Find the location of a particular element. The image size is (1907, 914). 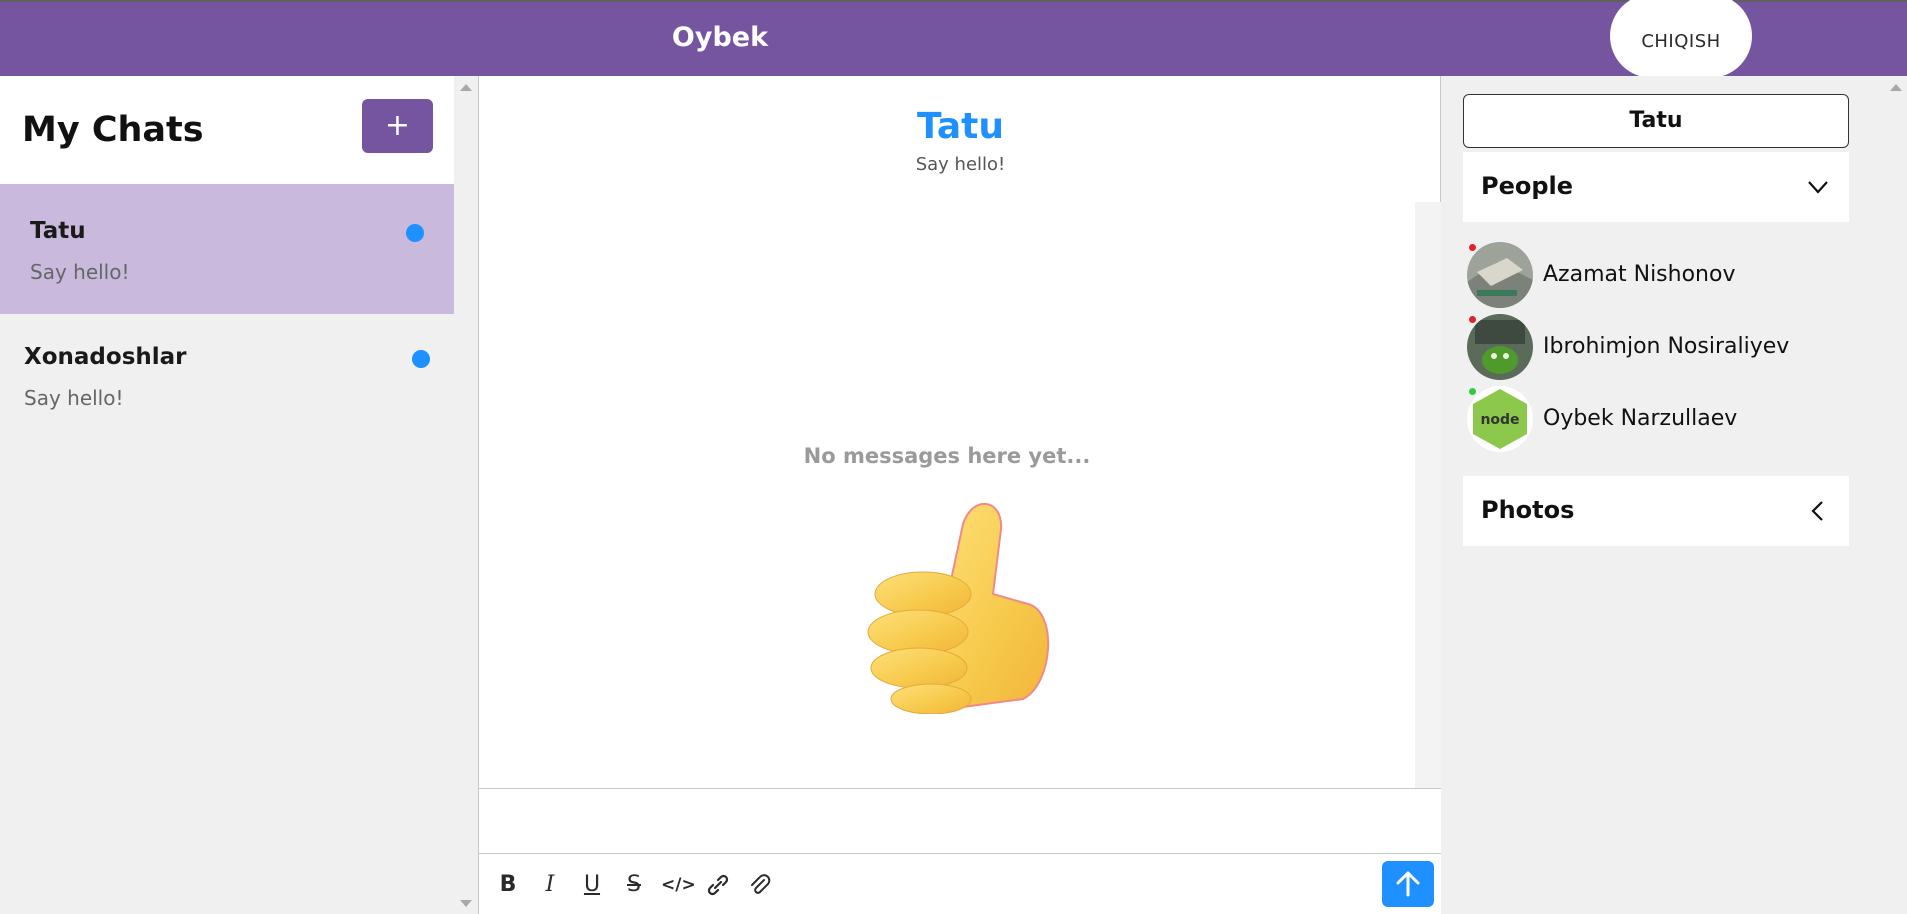

person-item: node Oybek Narzullaev is located at coordinates (1657, 420).